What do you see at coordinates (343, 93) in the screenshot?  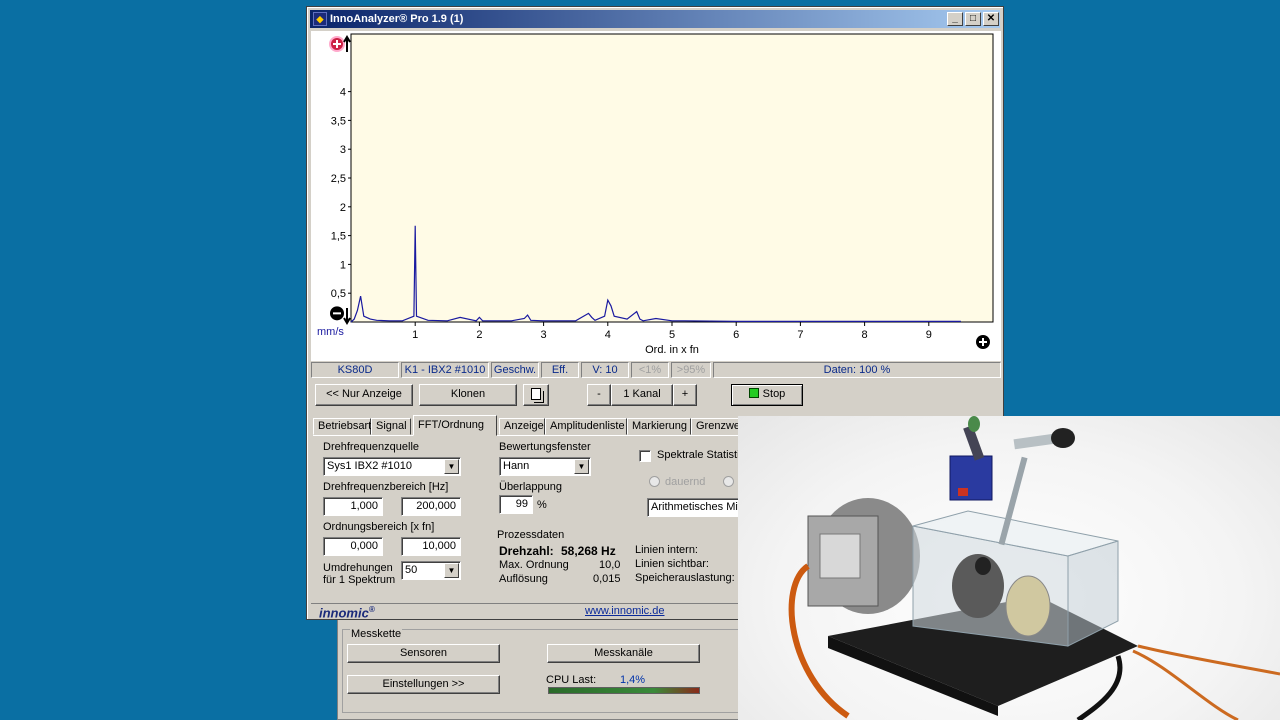 I see `y-tick-label: 4` at bounding box center [343, 93].